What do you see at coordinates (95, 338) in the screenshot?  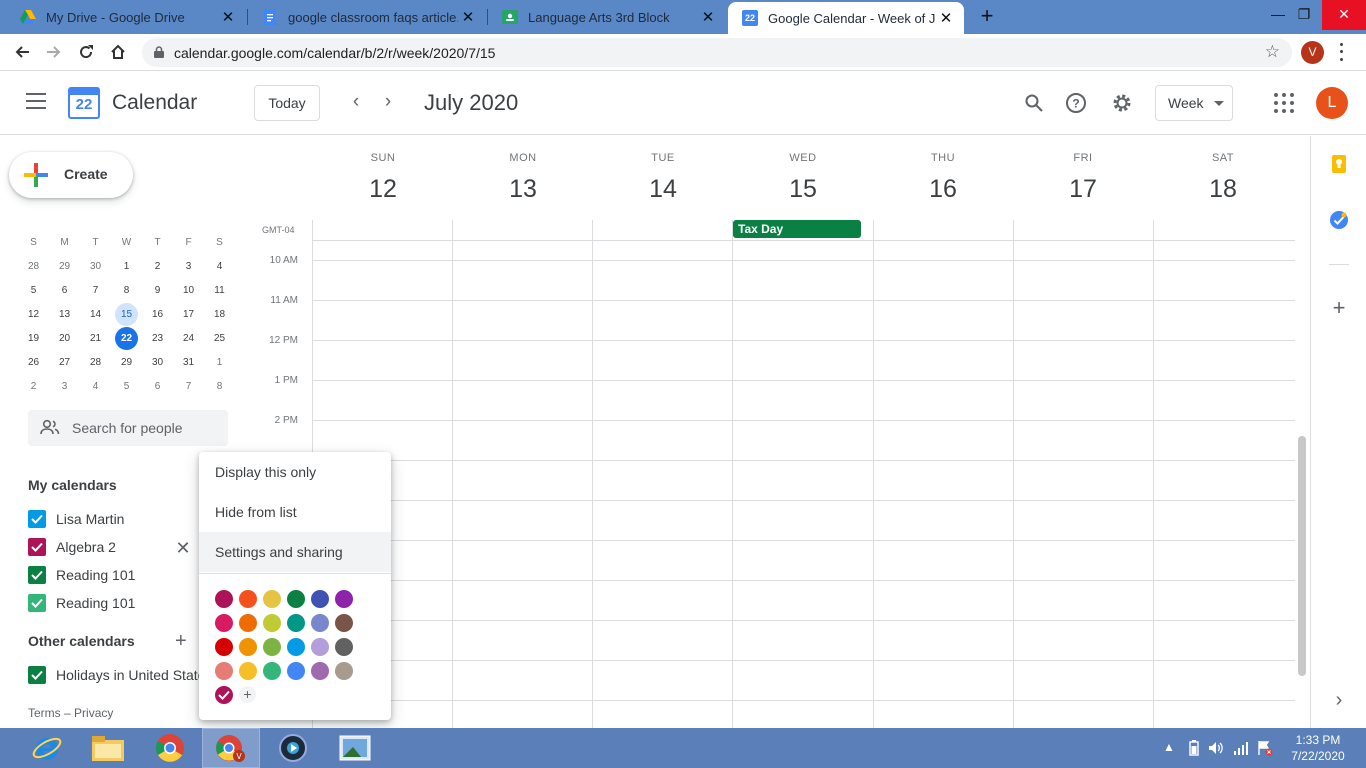 I see `mini-day: 21` at bounding box center [95, 338].